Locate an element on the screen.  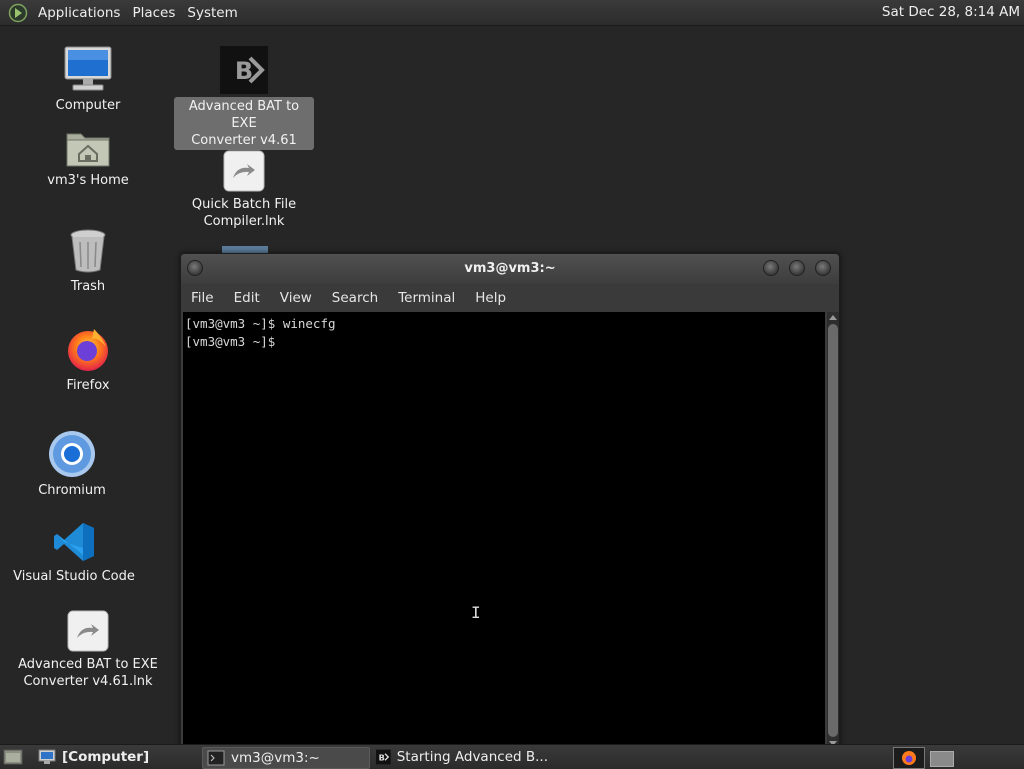
desktop-icon-firefox: Firefox is located at coordinates (88, 360).